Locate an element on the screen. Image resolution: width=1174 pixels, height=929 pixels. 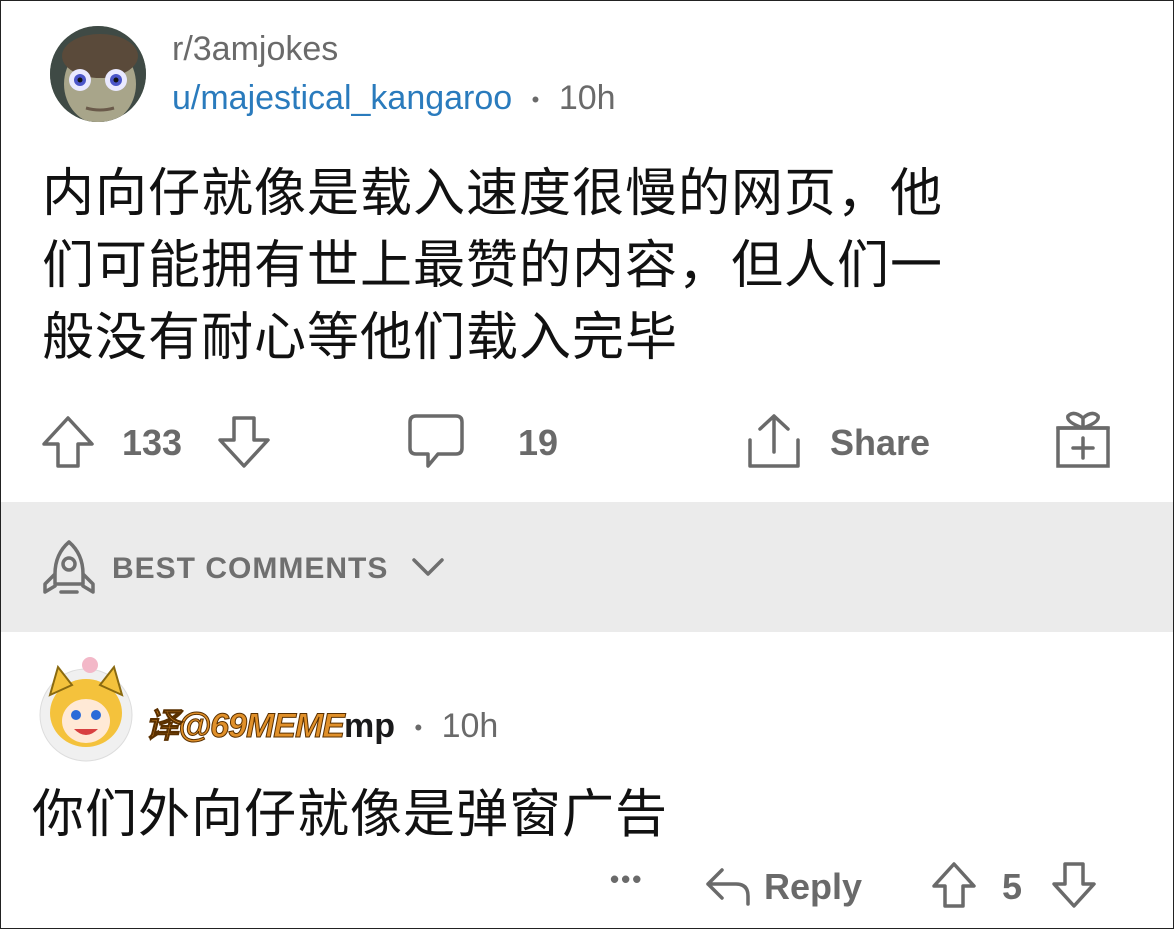
post-actions: 133 19 Share is located at coordinates (587, 440).